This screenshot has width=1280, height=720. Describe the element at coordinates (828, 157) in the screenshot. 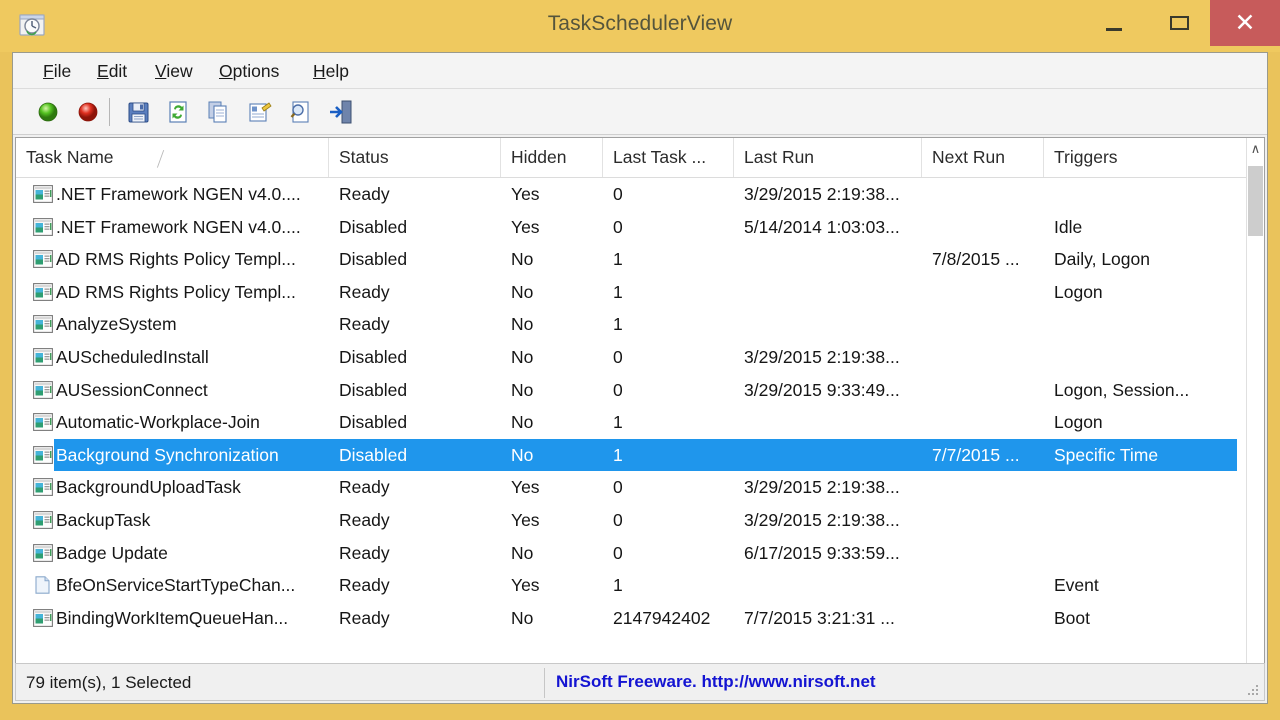

I see `column-header-last-run: Last Run` at that location.